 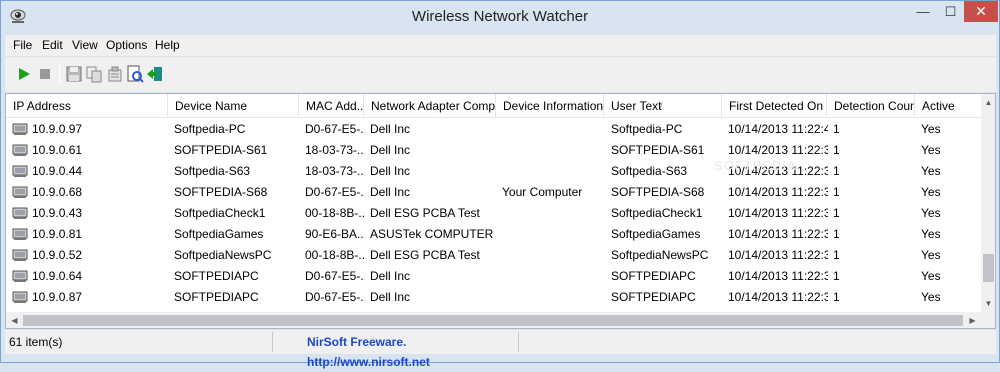 I want to click on column-header-first-detected: First Detected On, so click(x=774, y=106).